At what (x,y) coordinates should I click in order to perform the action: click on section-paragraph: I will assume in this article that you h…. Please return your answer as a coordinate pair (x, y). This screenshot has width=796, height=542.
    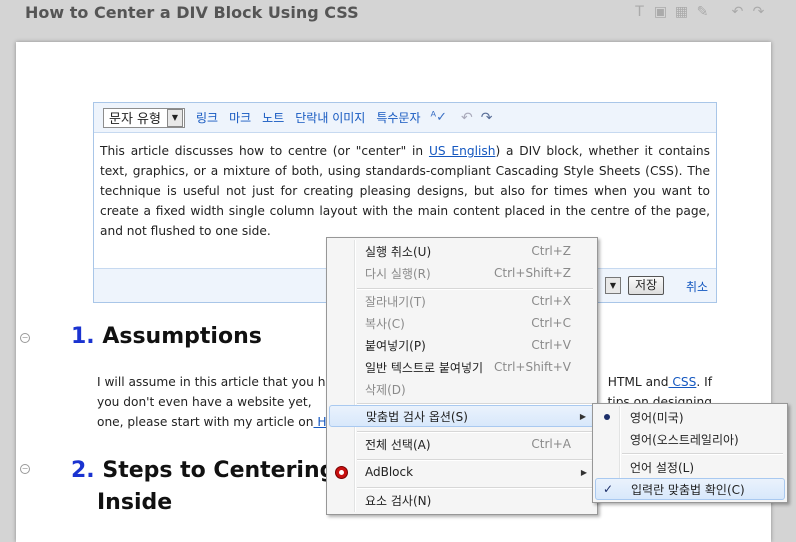
    Looking at the image, I should click on (212, 402).